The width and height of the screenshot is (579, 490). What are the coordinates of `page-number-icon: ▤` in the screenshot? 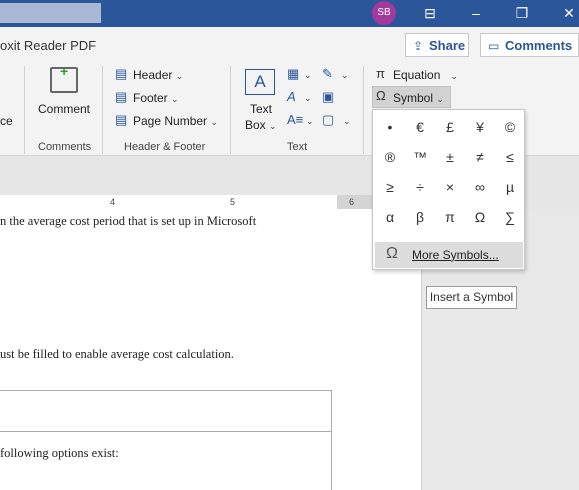 It's located at (121, 119).